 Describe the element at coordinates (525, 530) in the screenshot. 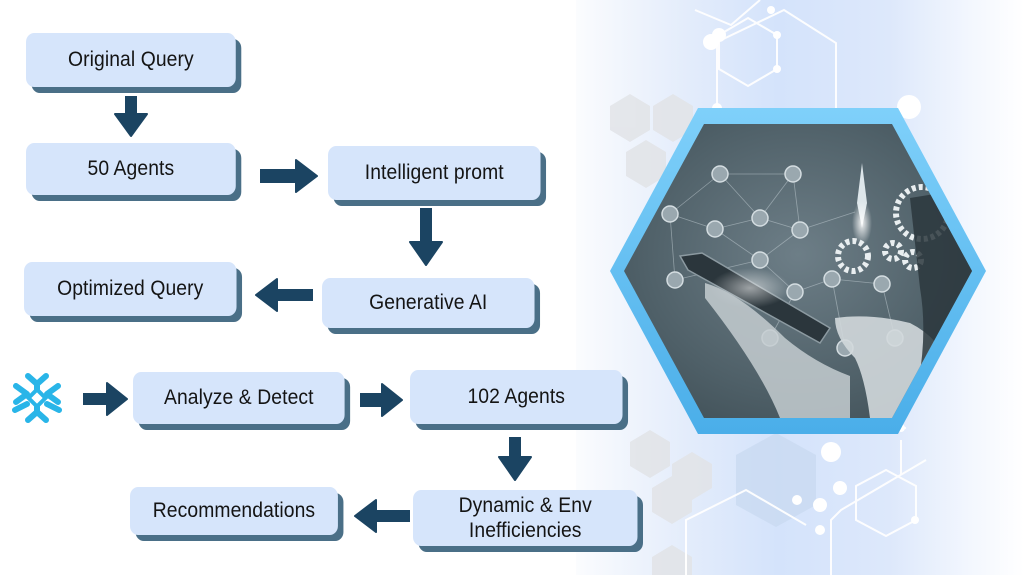

I see `node-label-line2: Inefficiencies` at that location.